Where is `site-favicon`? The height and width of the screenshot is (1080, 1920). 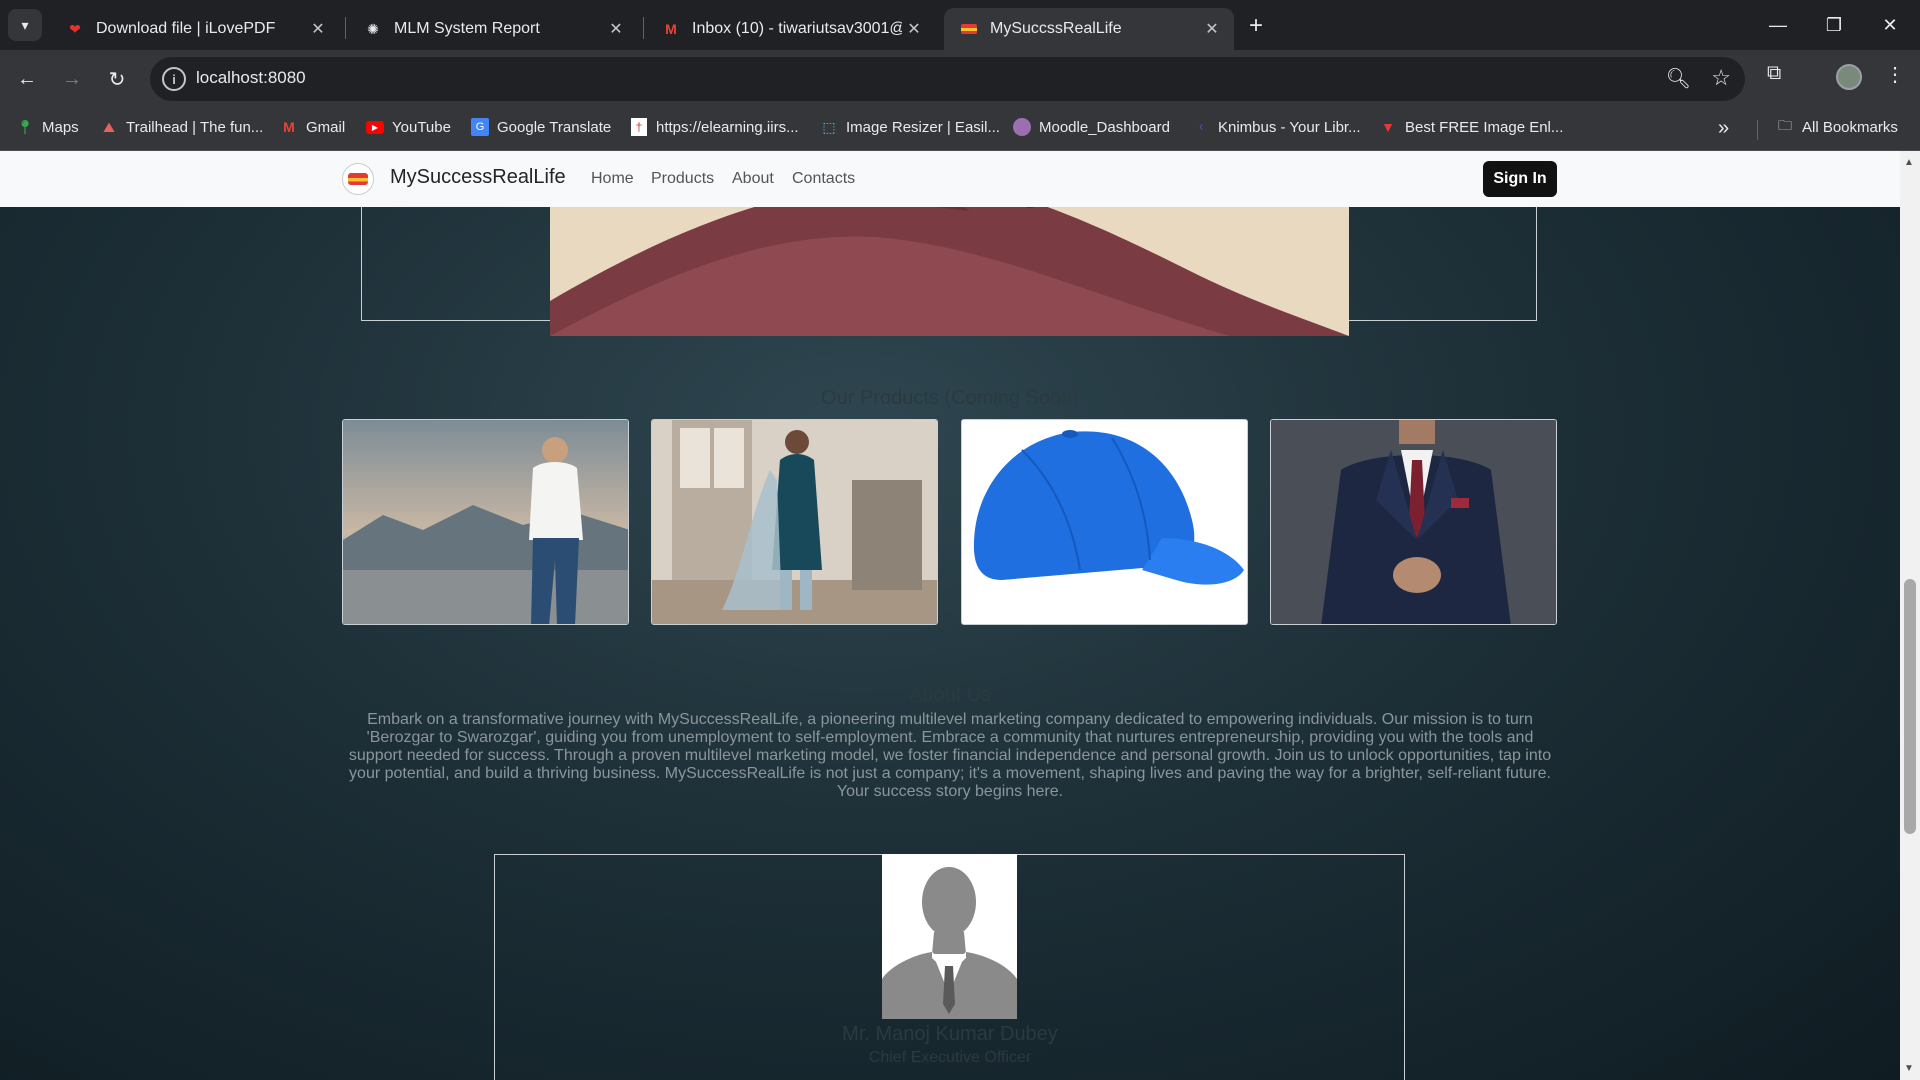
site-favicon is located at coordinates (969, 29).